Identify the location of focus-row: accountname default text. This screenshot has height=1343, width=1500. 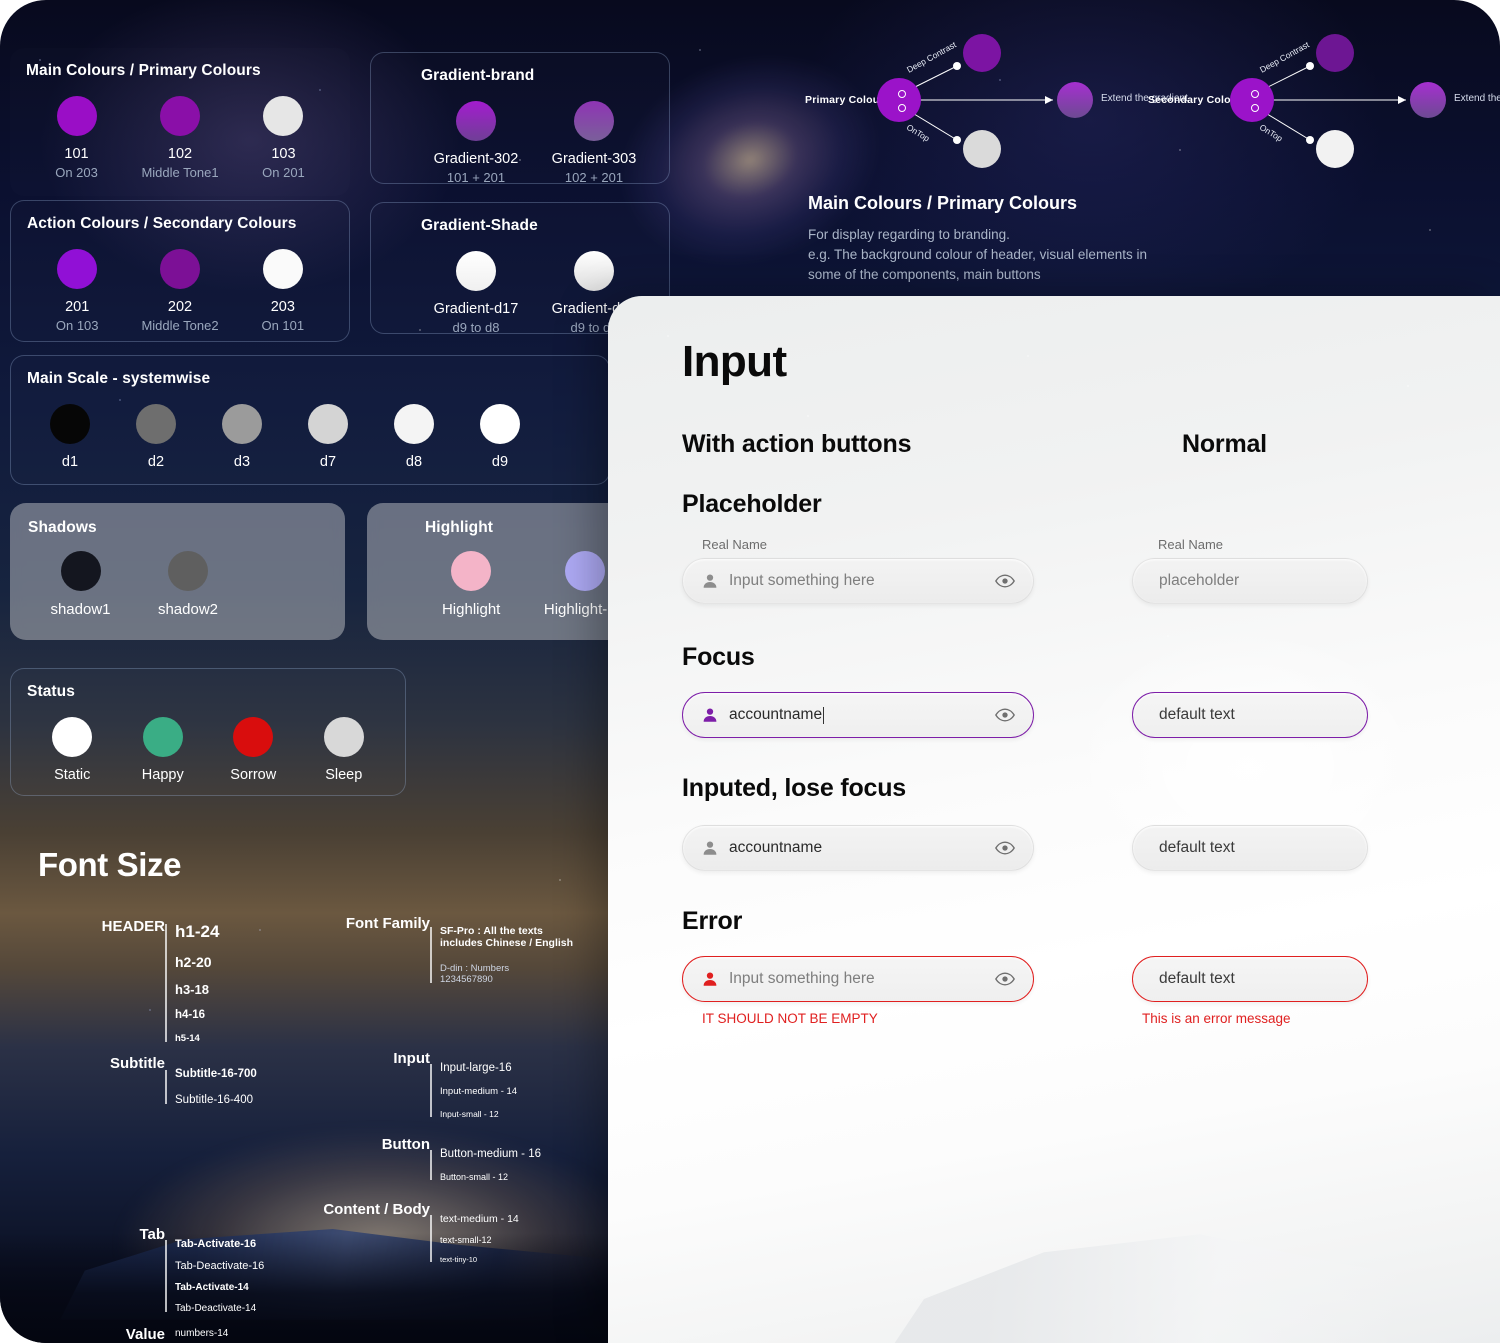
(1091, 728).